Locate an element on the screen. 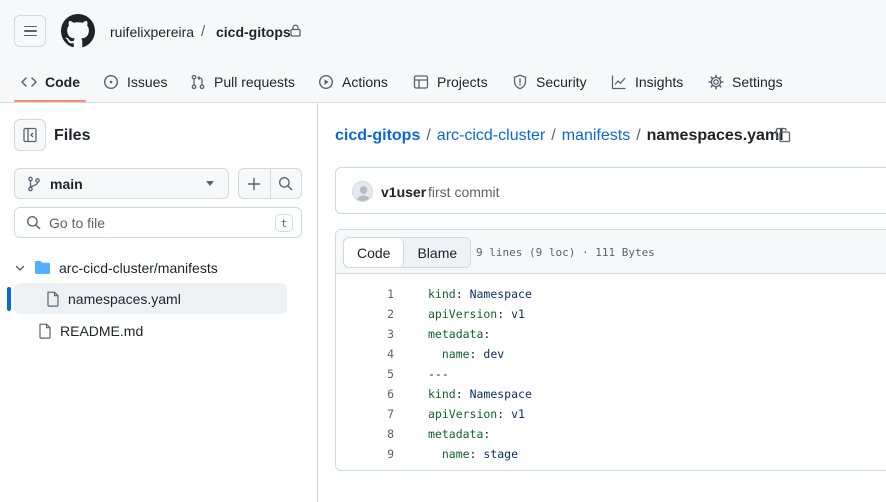 Image resolution: width=886 pixels, height=502 pixels. selected-item-indicator is located at coordinates (9, 299).